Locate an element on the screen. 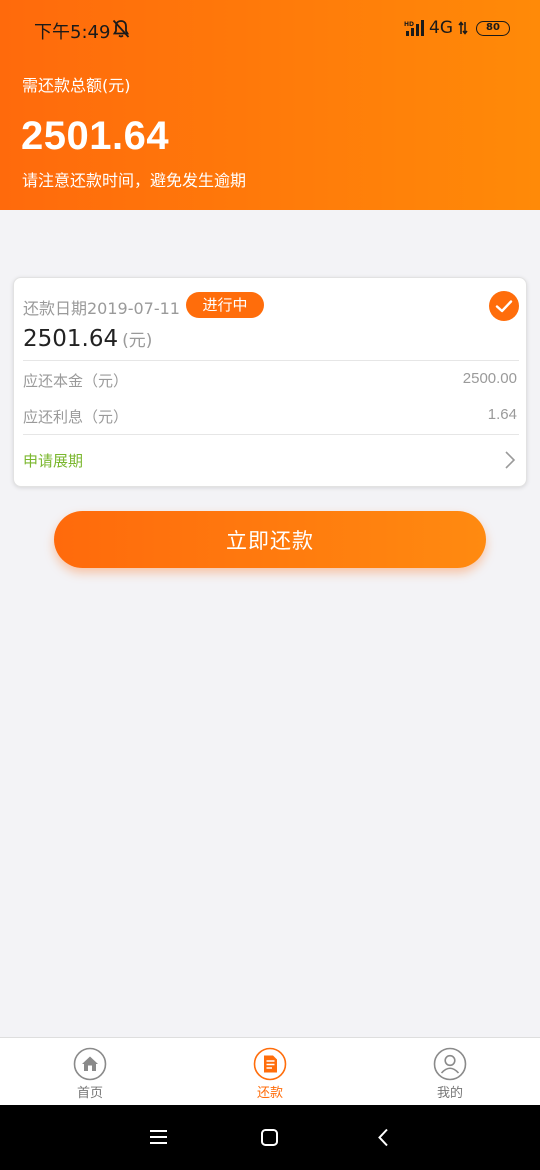 The width and height of the screenshot is (540, 1170). status-time: 下午5:49 is located at coordinates (72, 32).